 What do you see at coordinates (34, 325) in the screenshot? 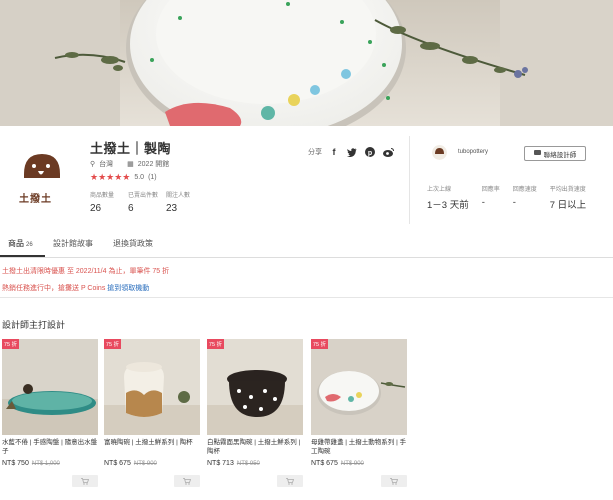
I see `section-title: 設計師主打設計` at bounding box center [34, 325].